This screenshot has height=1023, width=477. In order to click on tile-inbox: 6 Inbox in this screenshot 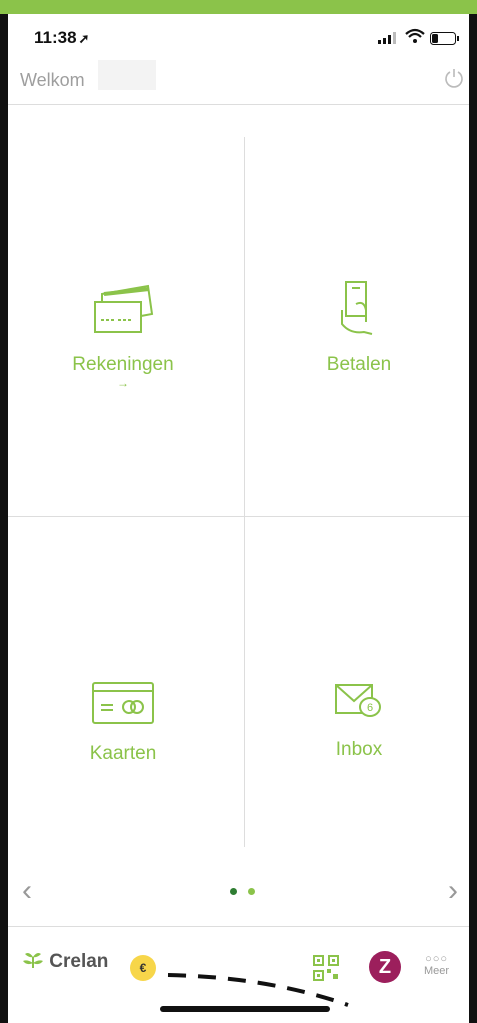, I will do `click(356, 821)`.